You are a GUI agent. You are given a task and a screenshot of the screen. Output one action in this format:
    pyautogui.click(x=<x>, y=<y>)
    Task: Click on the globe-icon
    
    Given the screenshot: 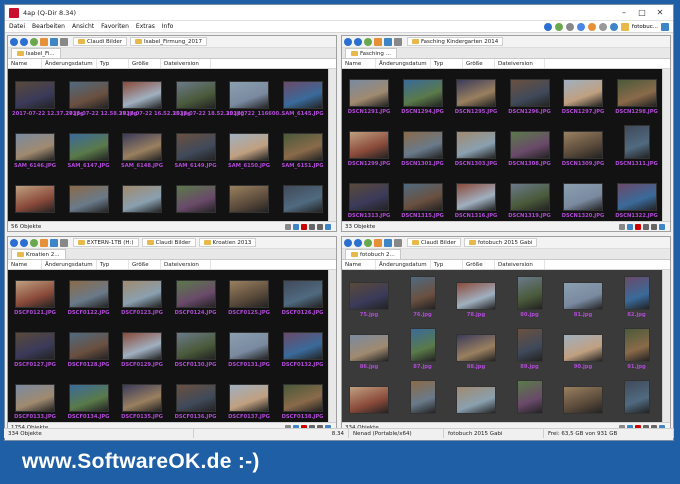 What is the action you would take?
    pyautogui.click(x=547, y=27)
    